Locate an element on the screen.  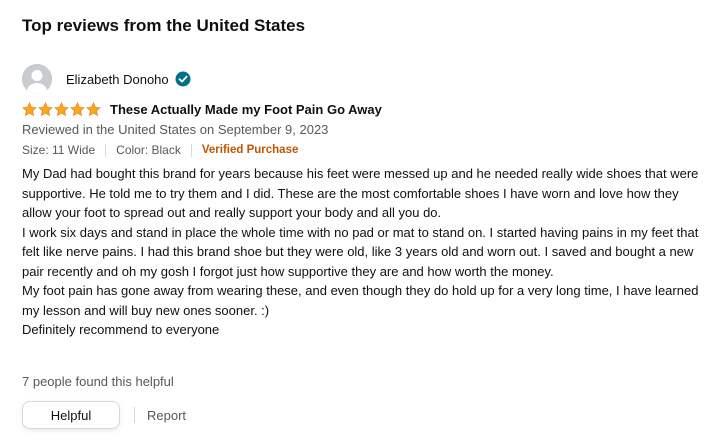
color-info: Color: Black is located at coordinates (148, 150).